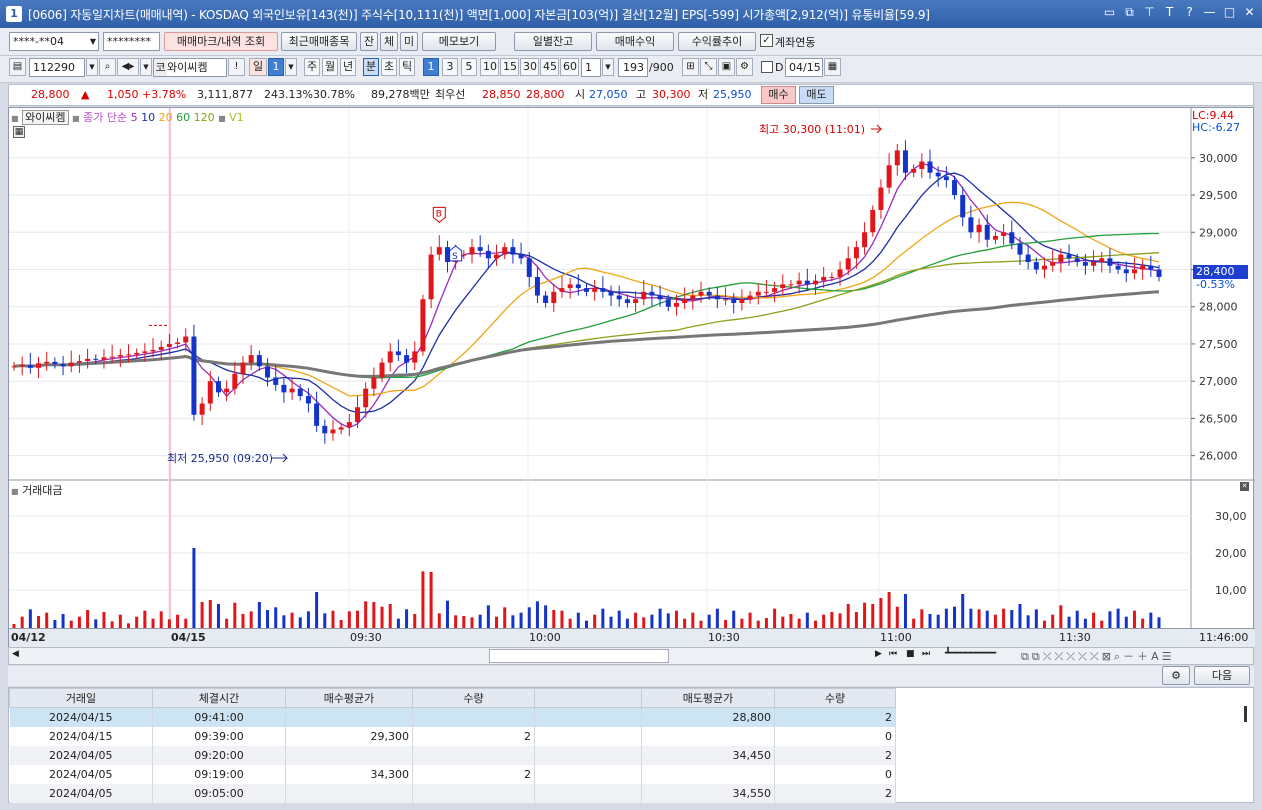 The height and width of the screenshot is (810, 1262). I want to click on scroll-left-icon: ◀, so click(15, 654).